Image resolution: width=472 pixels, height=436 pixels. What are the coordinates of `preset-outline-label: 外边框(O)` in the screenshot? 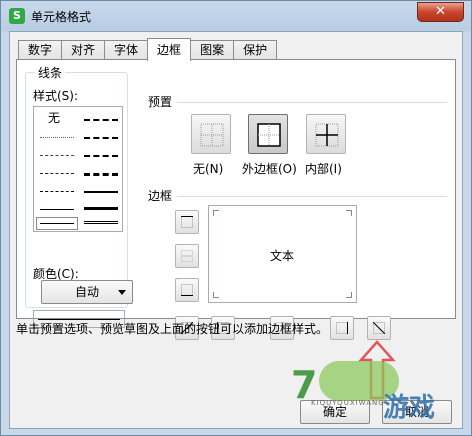 It's located at (269, 169).